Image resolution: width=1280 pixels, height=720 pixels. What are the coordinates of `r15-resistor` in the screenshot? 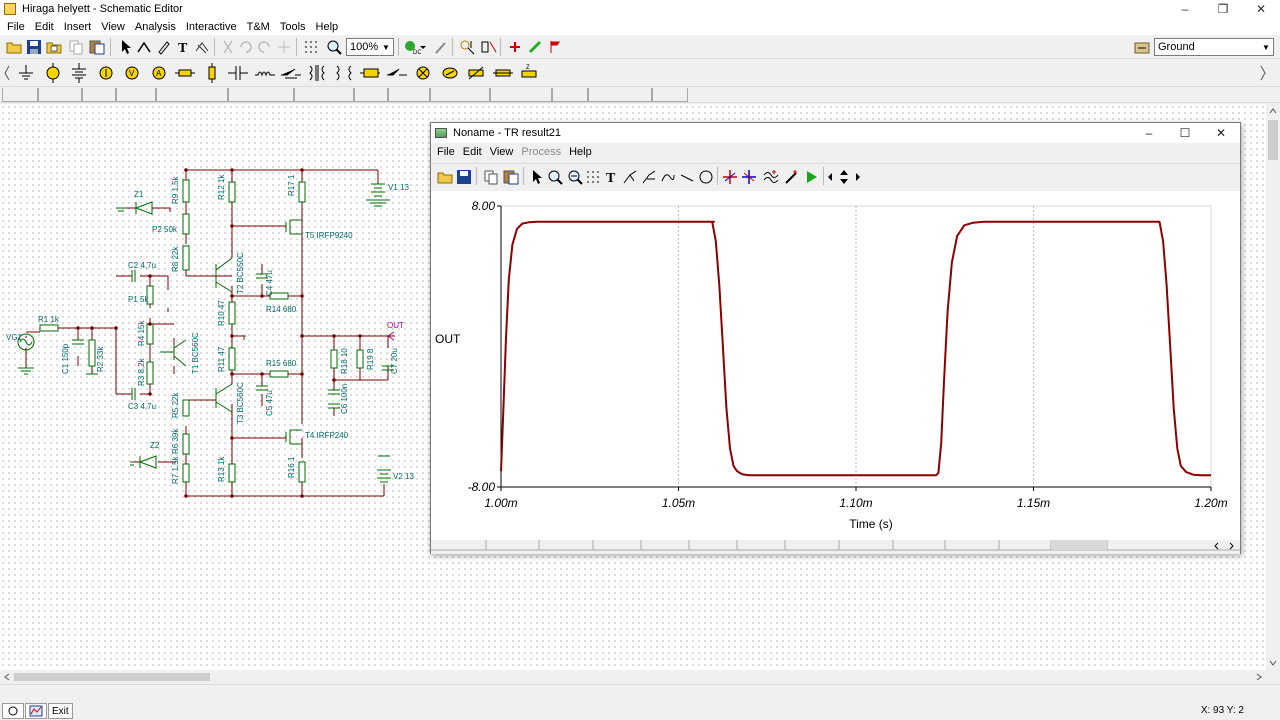 It's located at (279, 374).